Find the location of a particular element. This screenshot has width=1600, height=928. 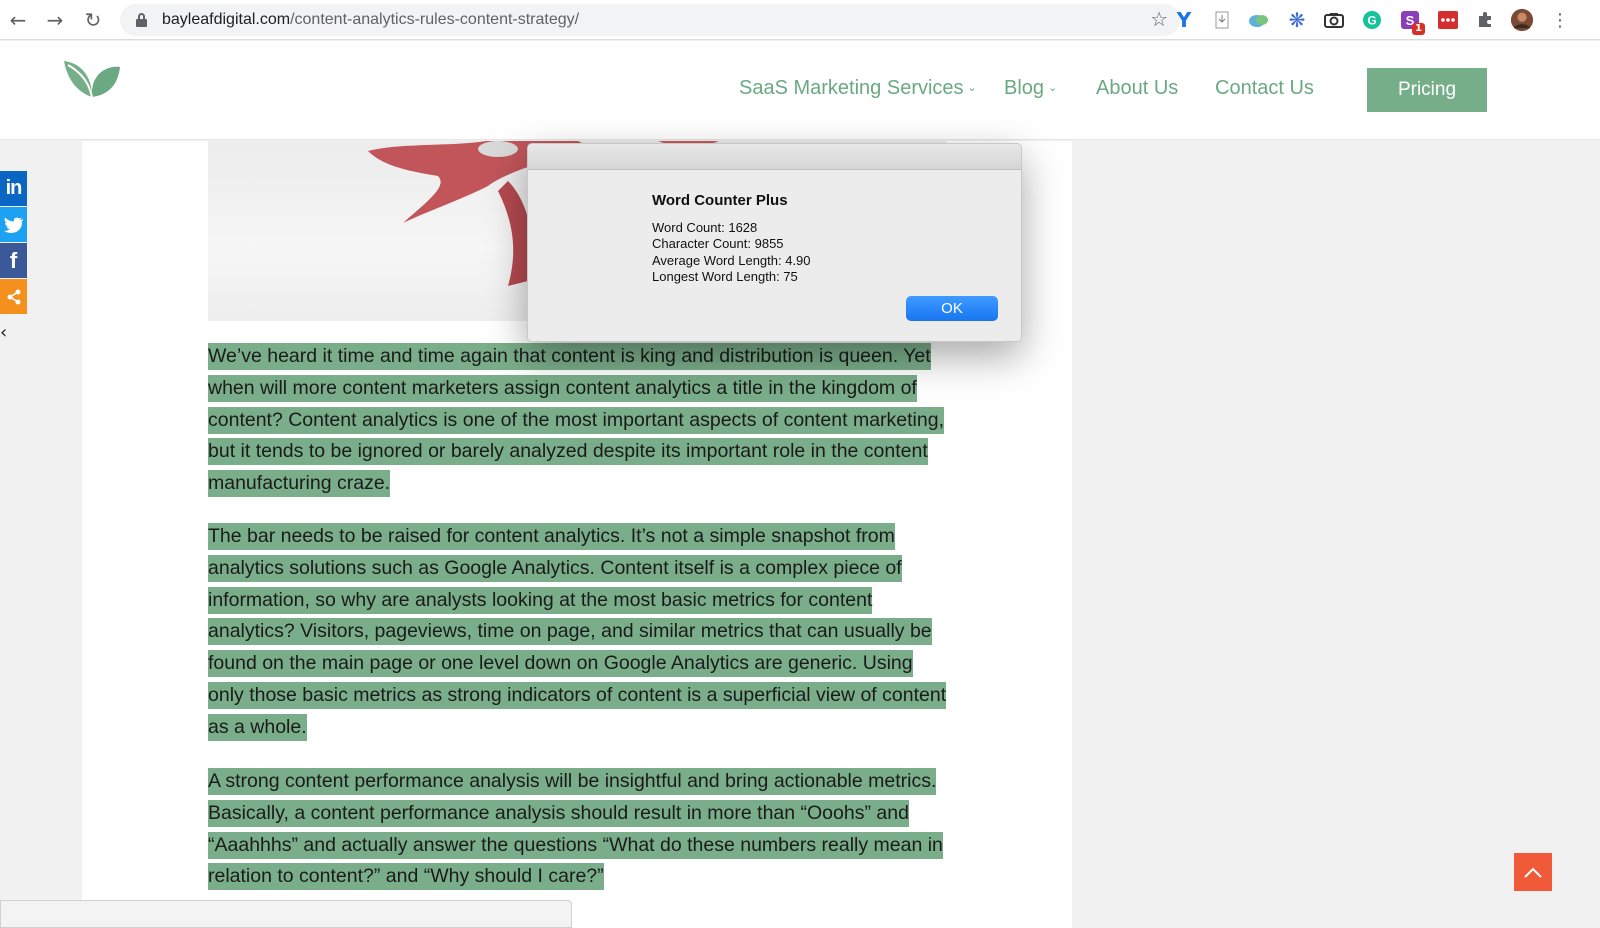

chevron-up-icon is located at coordinates (1533, 872).